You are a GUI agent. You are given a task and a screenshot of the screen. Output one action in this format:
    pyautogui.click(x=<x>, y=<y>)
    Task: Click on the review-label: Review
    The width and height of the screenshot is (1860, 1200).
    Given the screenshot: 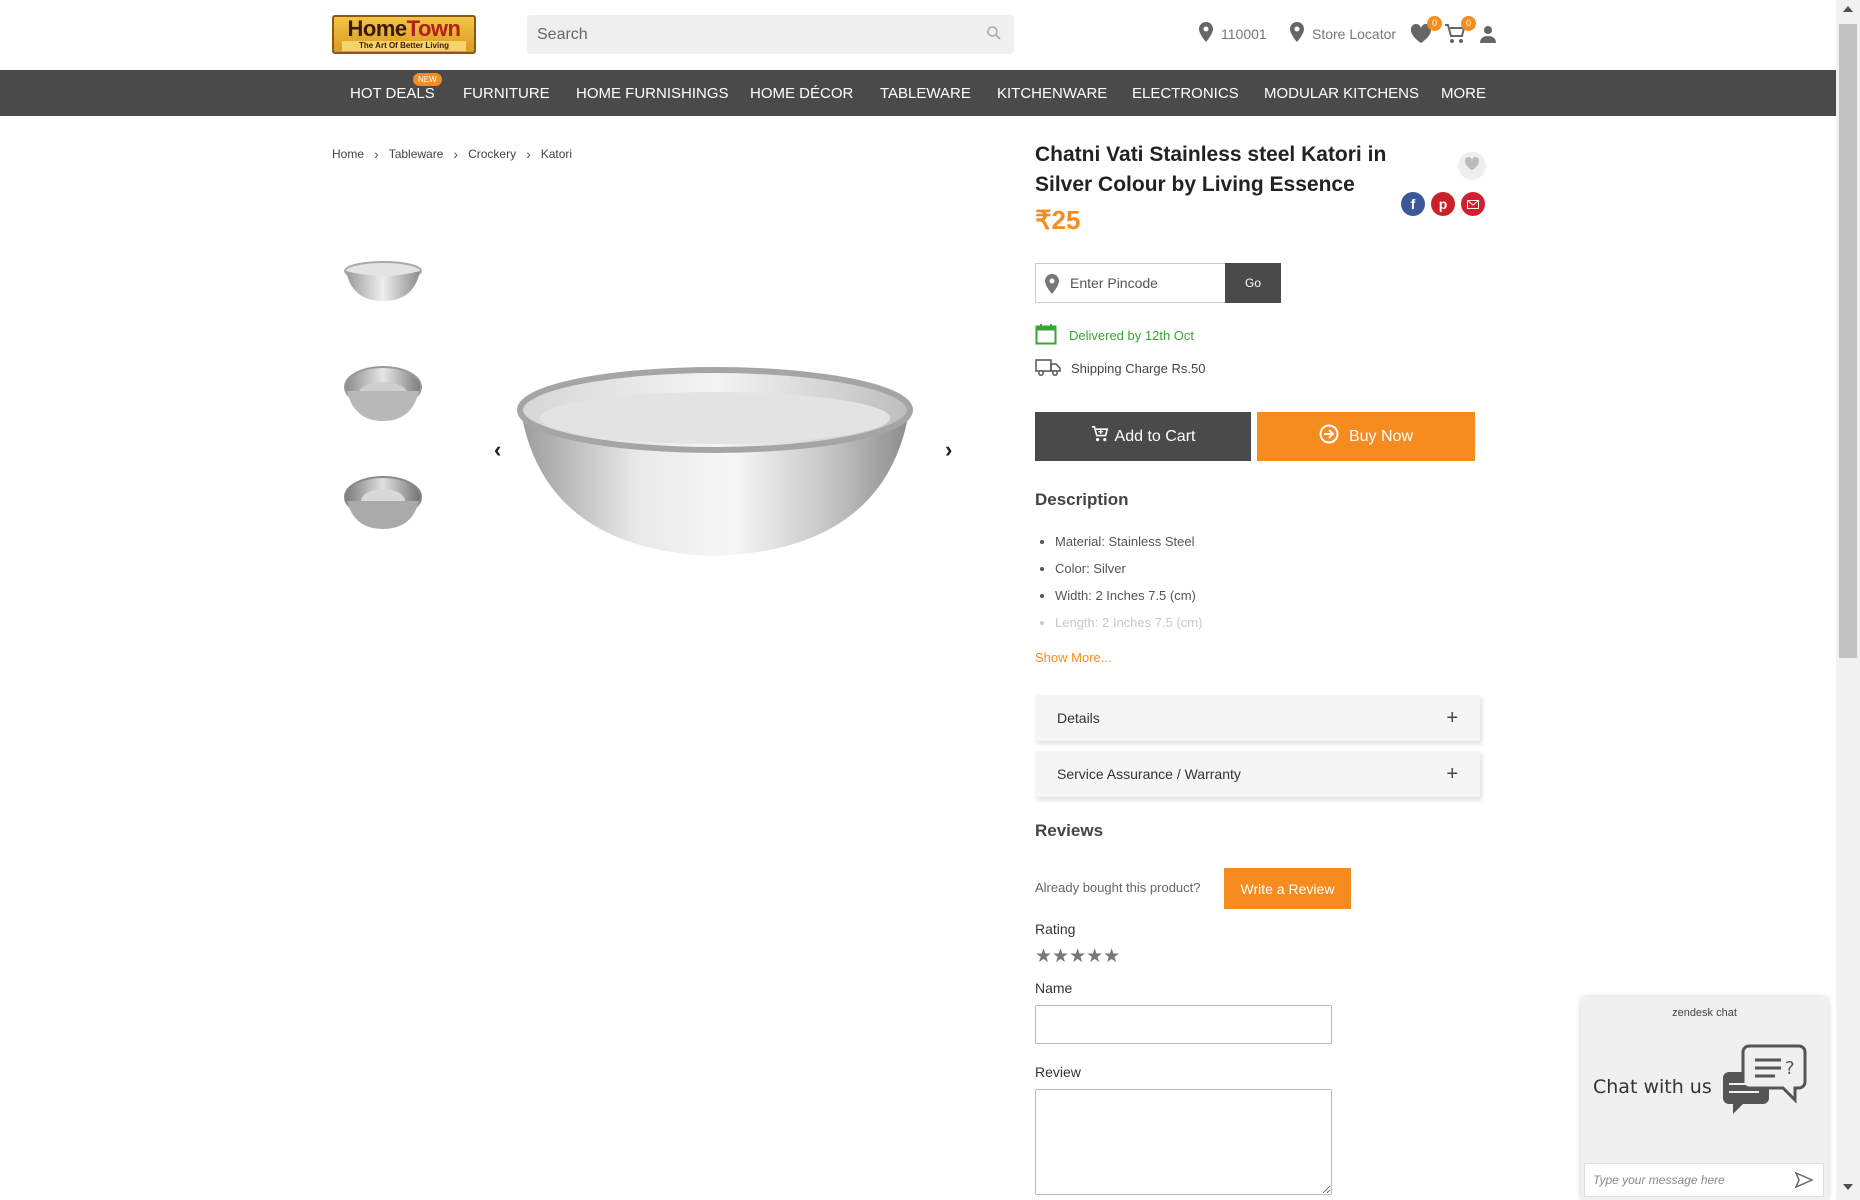 What is the action you would take?
    pyautogui.click(x=1058, y=1072)
    